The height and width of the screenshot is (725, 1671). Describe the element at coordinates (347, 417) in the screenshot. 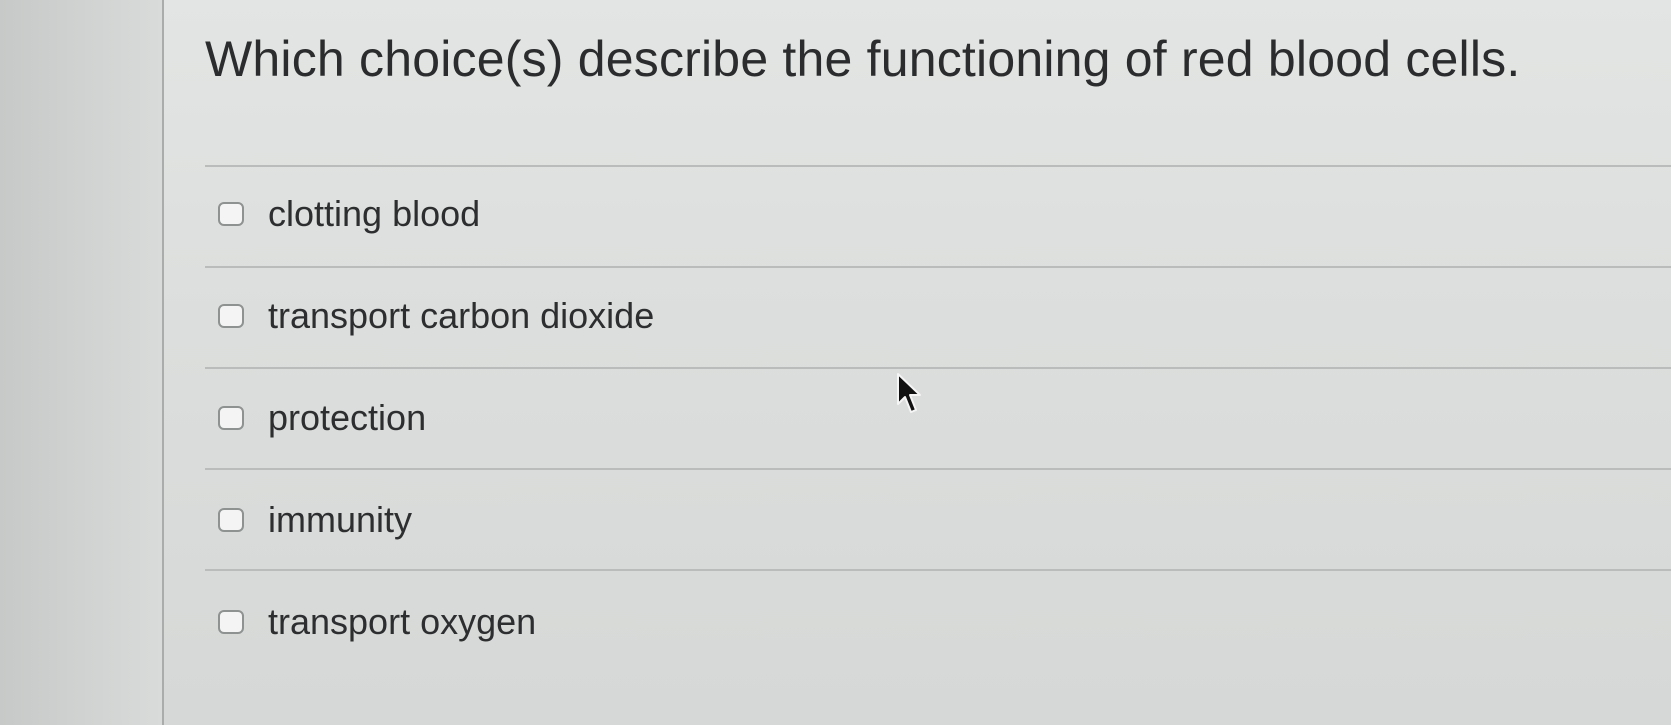

I see `option-label: protection` at that location.